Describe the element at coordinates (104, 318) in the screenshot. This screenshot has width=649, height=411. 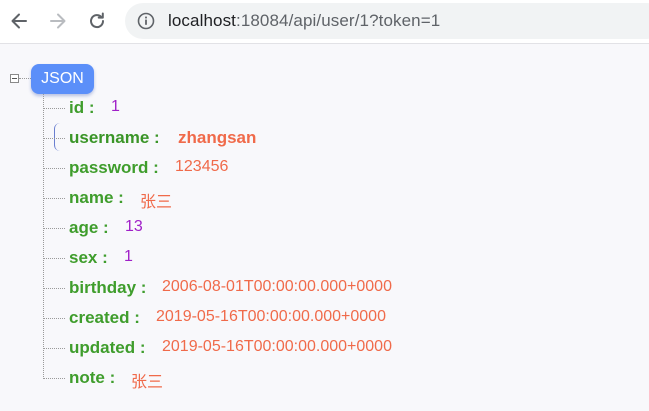
I see `json-key: created :` at that location.